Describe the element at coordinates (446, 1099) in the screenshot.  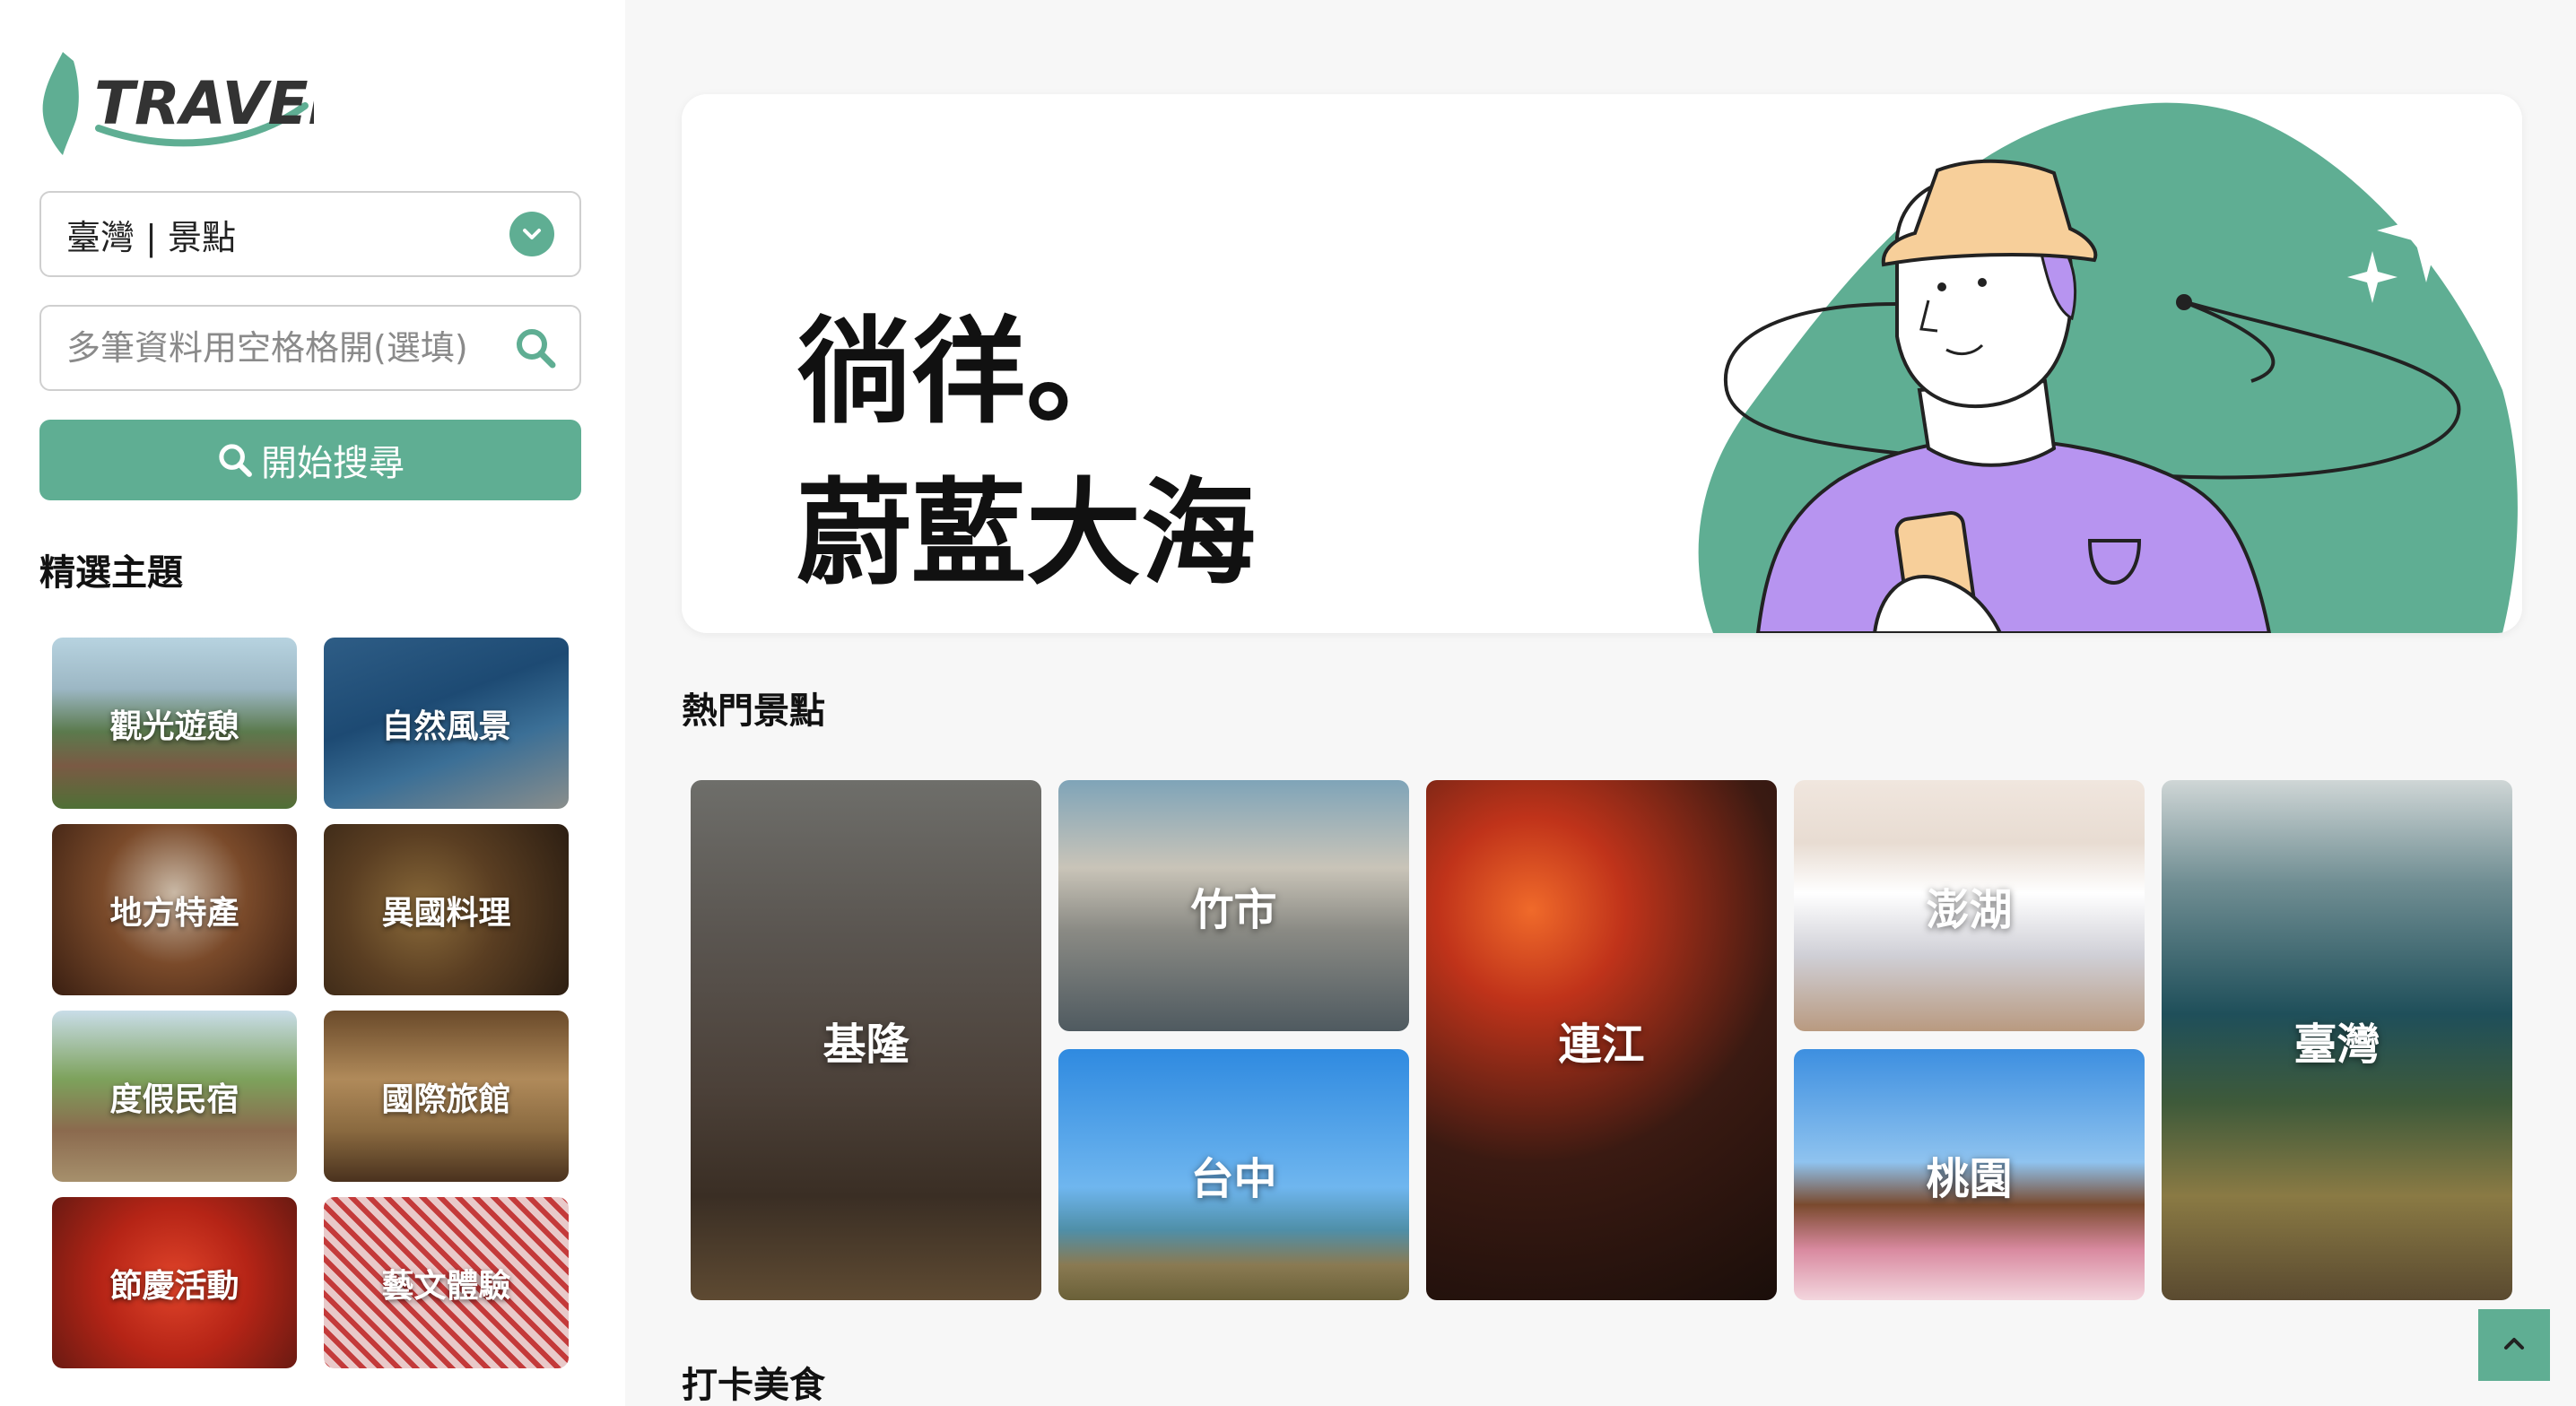
I see `theme-card-label: 國際旅館` at that location.